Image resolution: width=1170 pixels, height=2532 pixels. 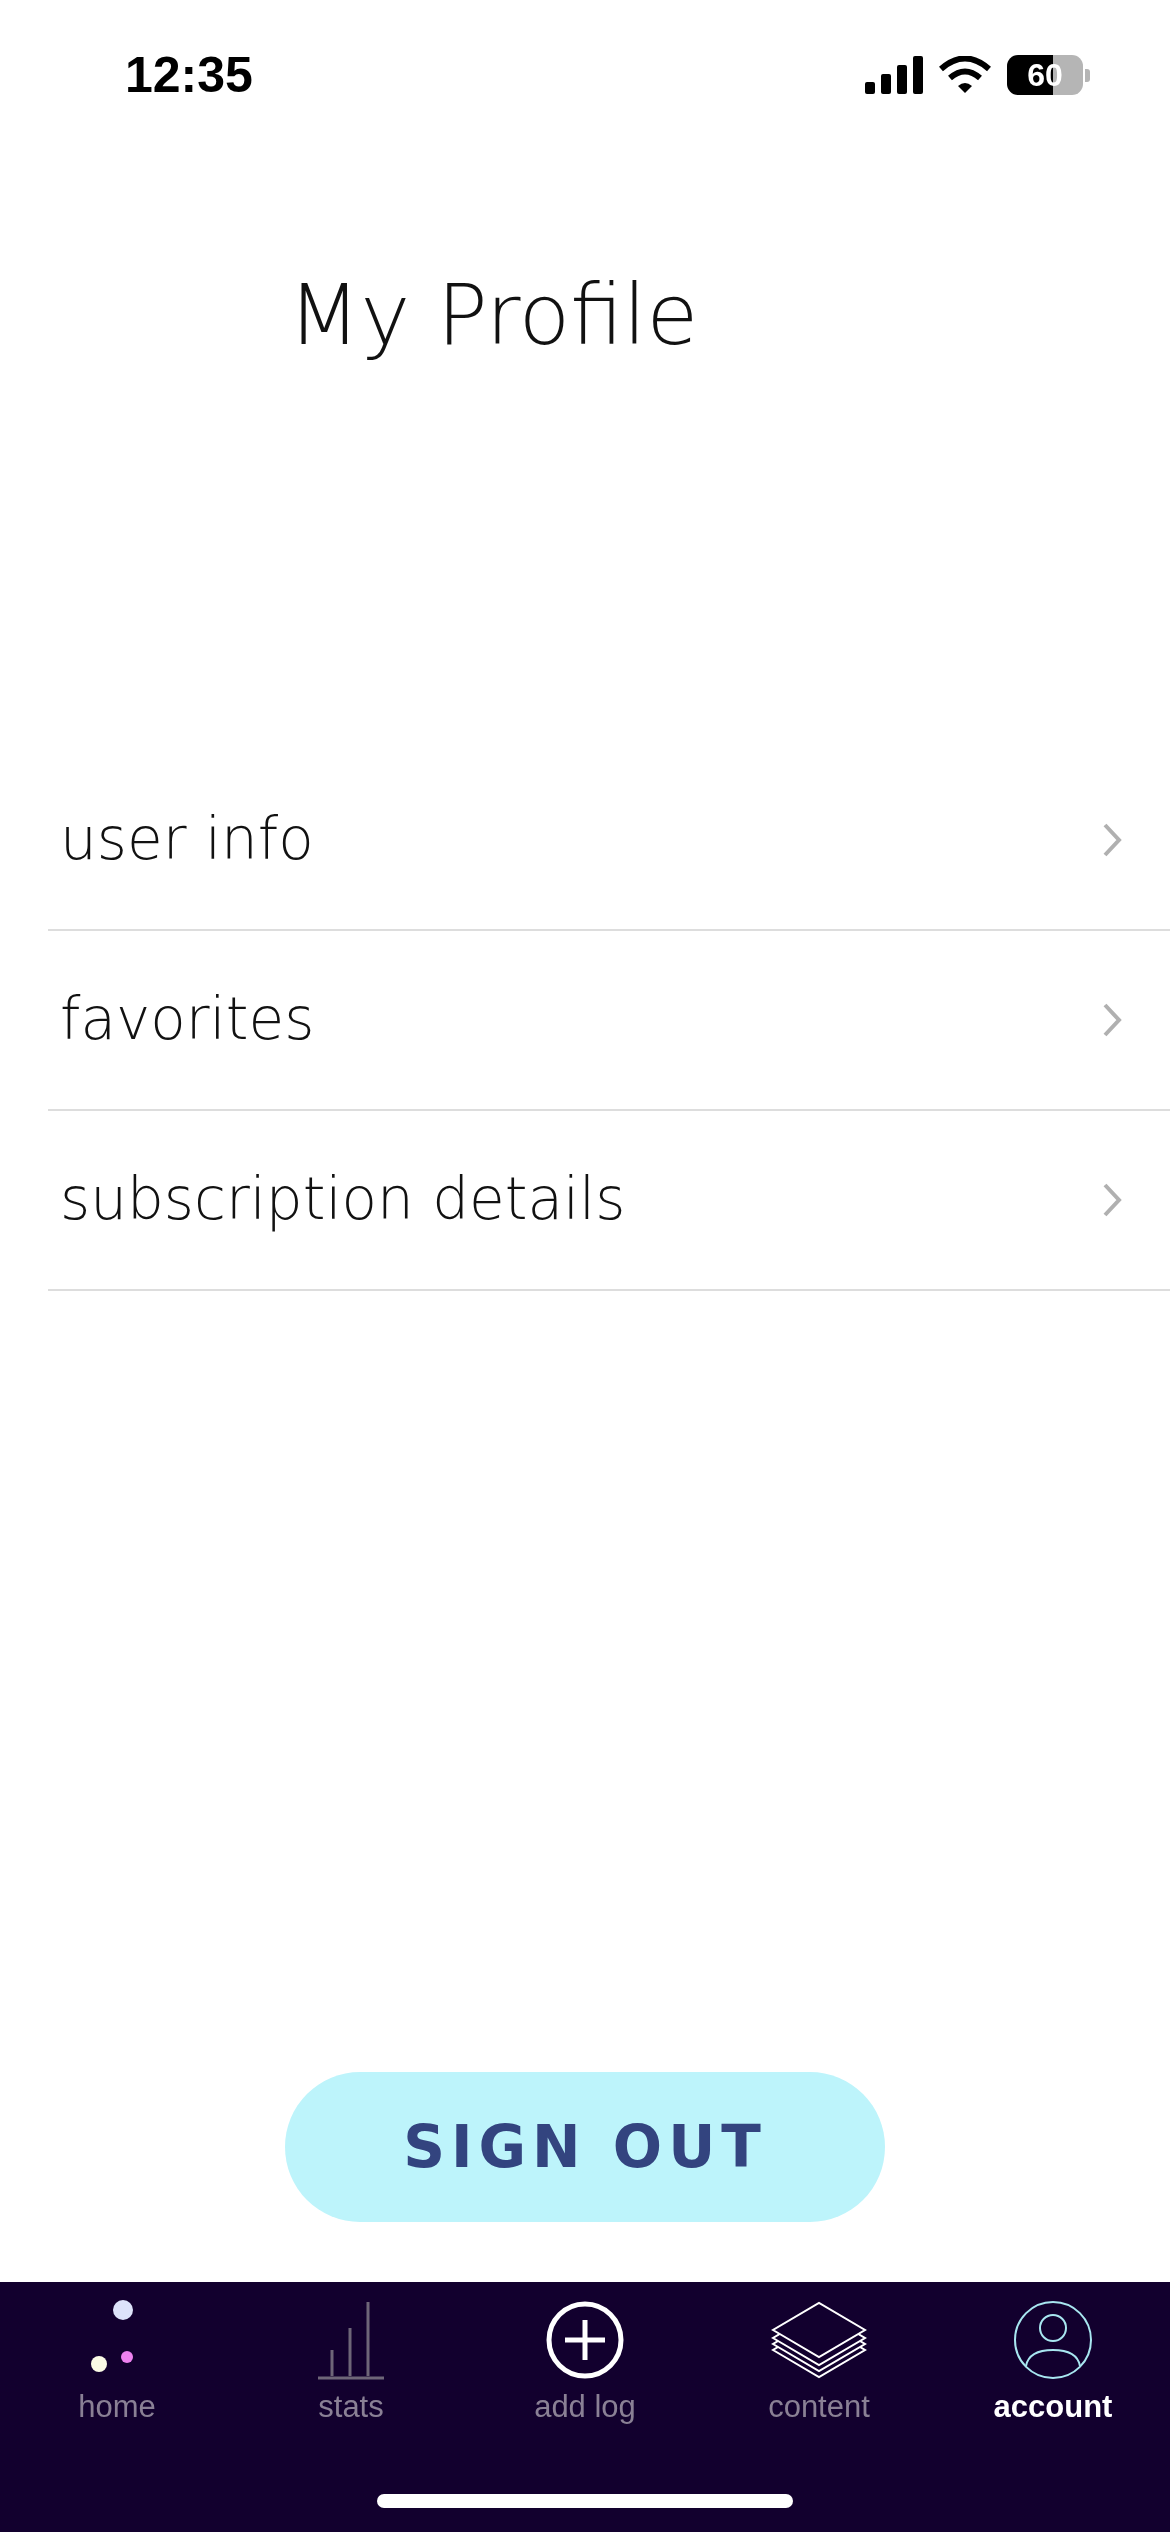 I want to click on tab-item: account, so click(x=1053, y=2407).